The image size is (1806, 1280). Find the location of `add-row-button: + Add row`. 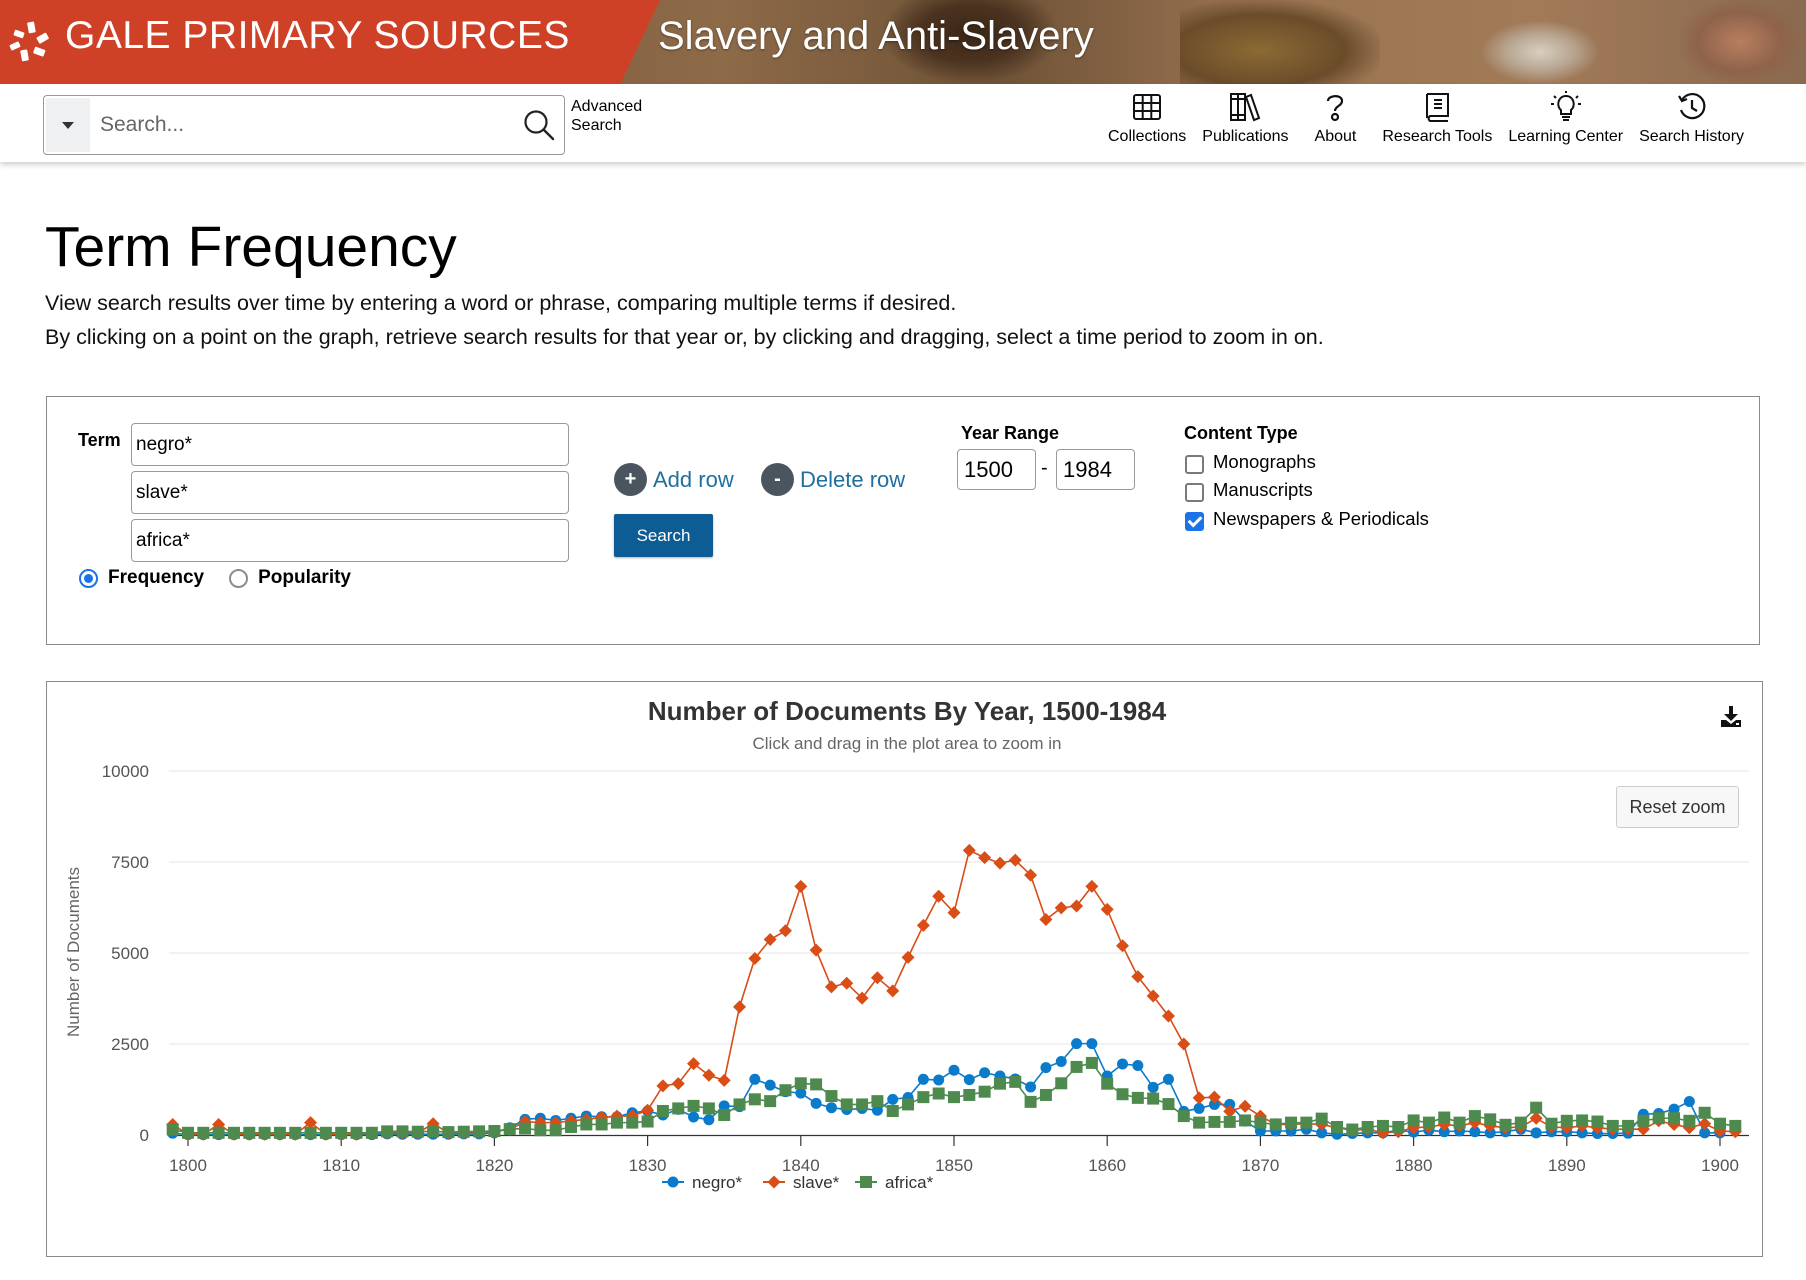

add-row-button: + Add row is located at coordinates (674, 479).